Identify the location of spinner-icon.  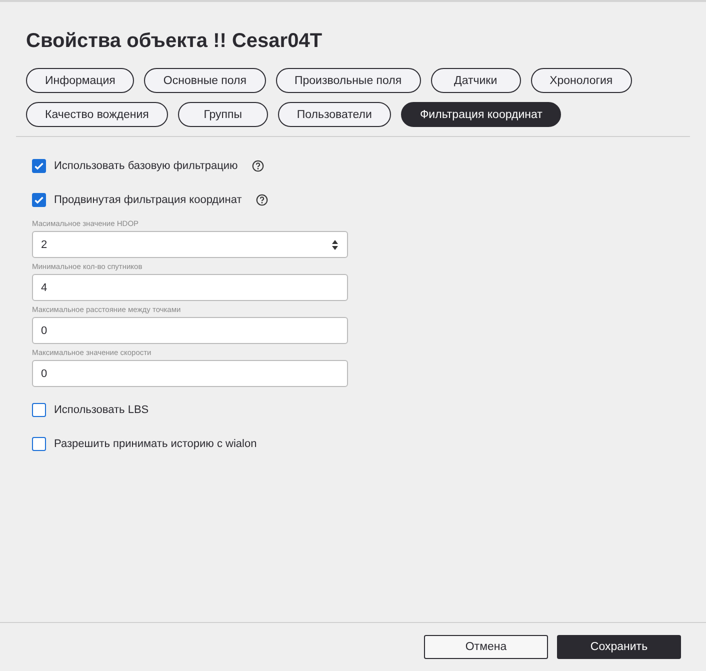
(335, 244).